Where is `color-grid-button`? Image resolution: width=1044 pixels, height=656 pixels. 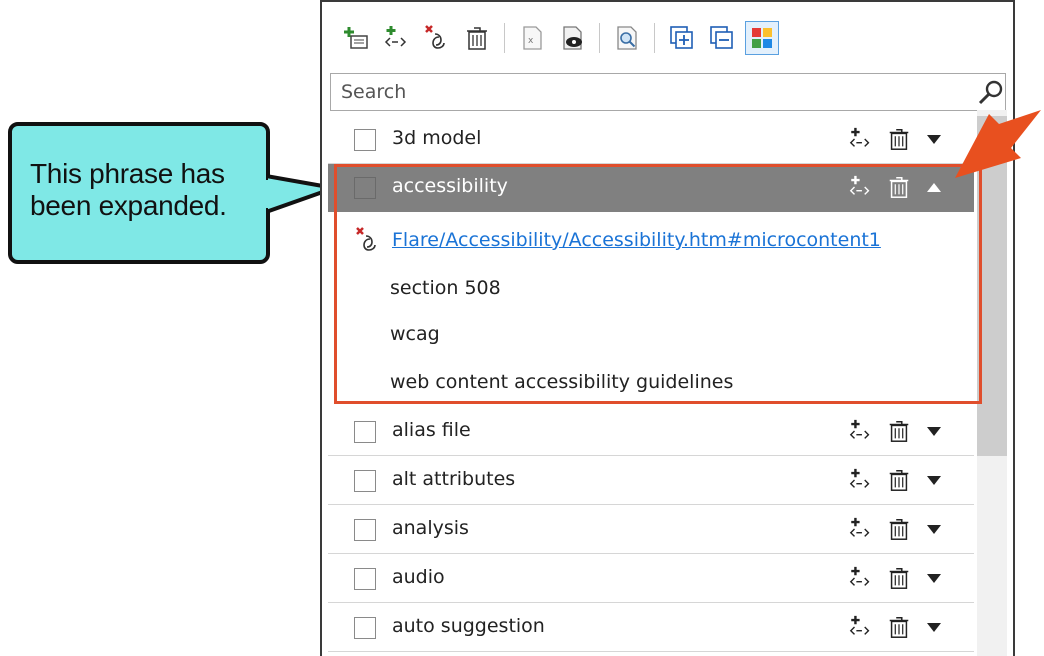 color-grid-button is located at coordinates (762, 38).